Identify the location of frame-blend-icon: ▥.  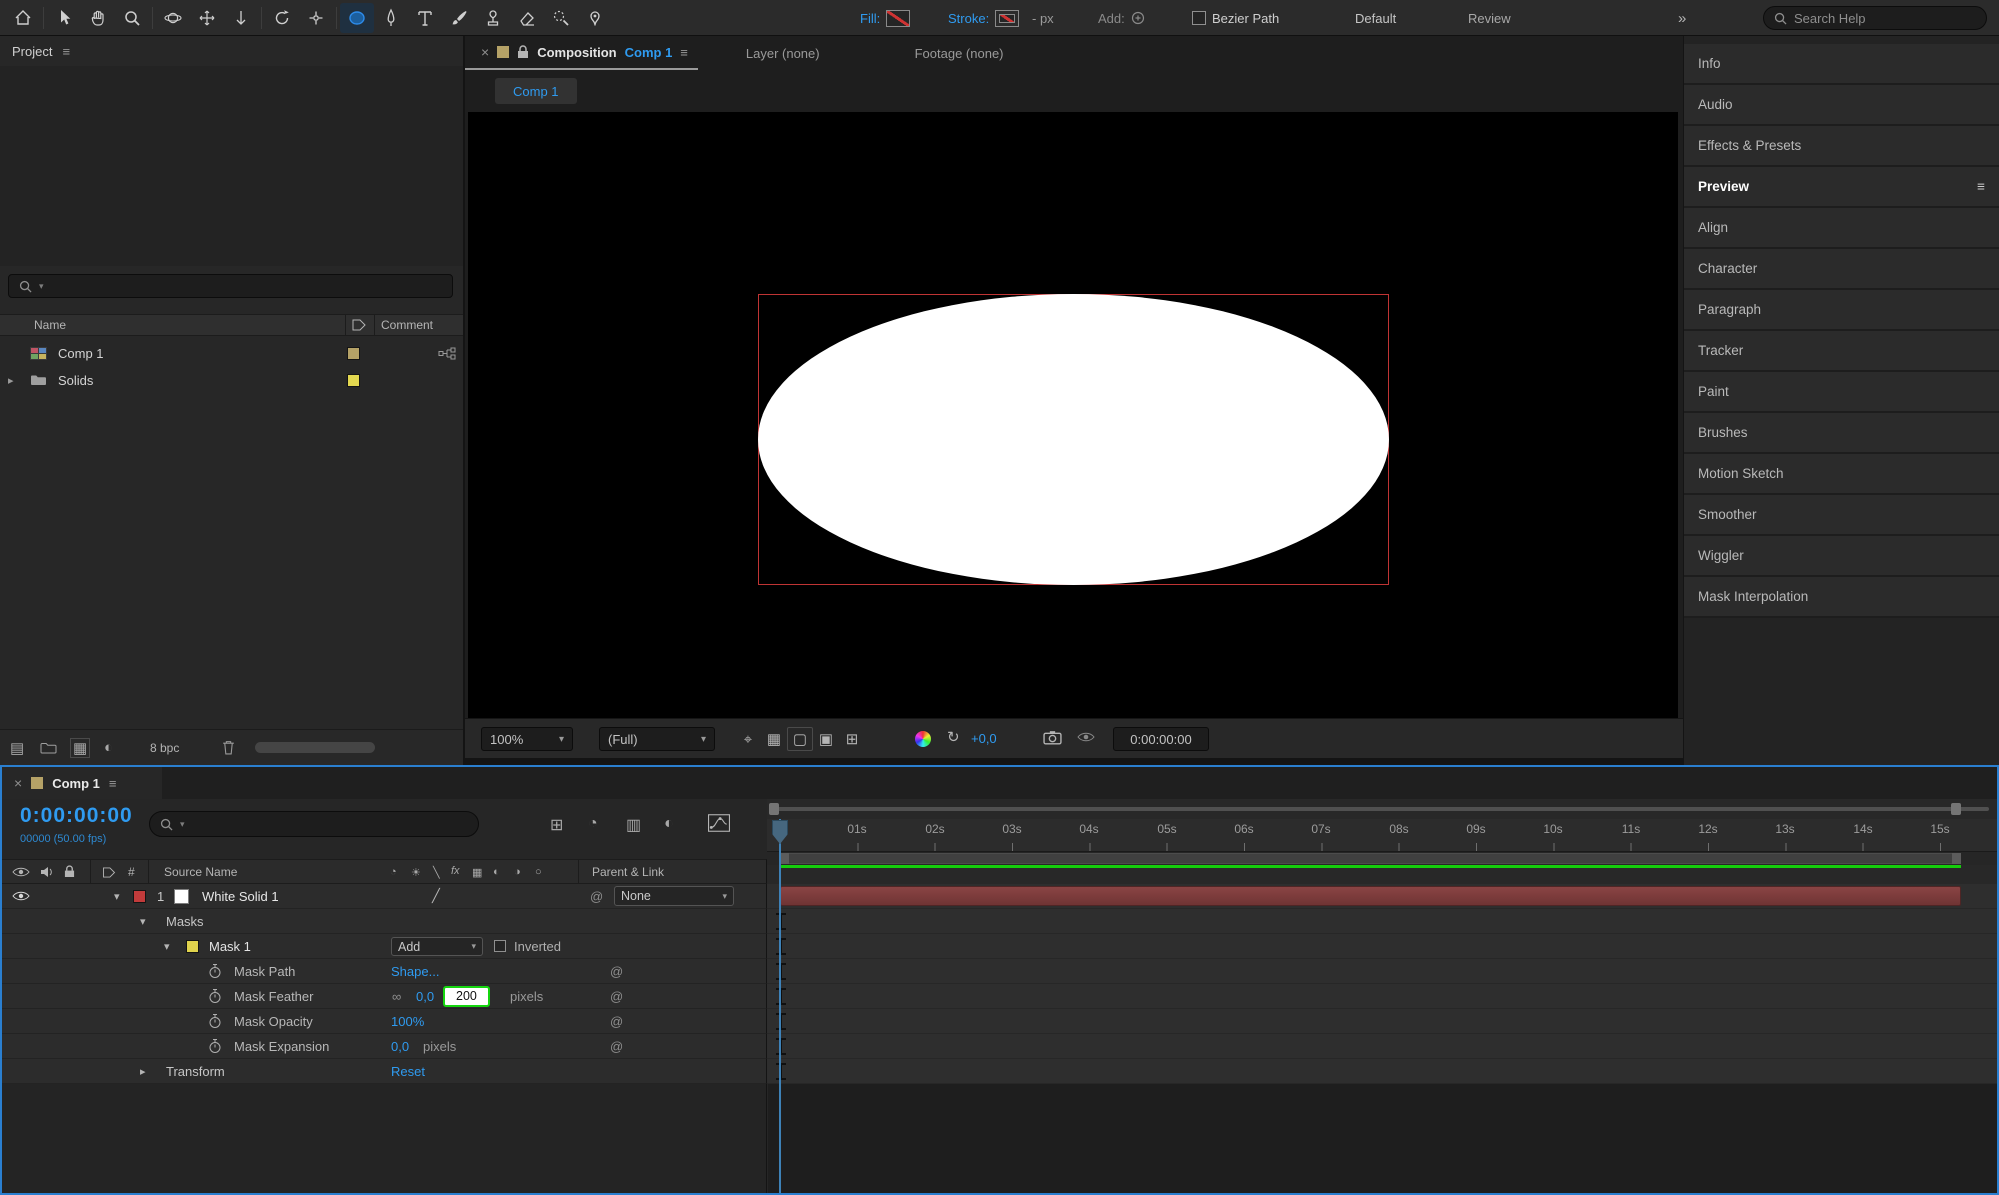
(633, 825).